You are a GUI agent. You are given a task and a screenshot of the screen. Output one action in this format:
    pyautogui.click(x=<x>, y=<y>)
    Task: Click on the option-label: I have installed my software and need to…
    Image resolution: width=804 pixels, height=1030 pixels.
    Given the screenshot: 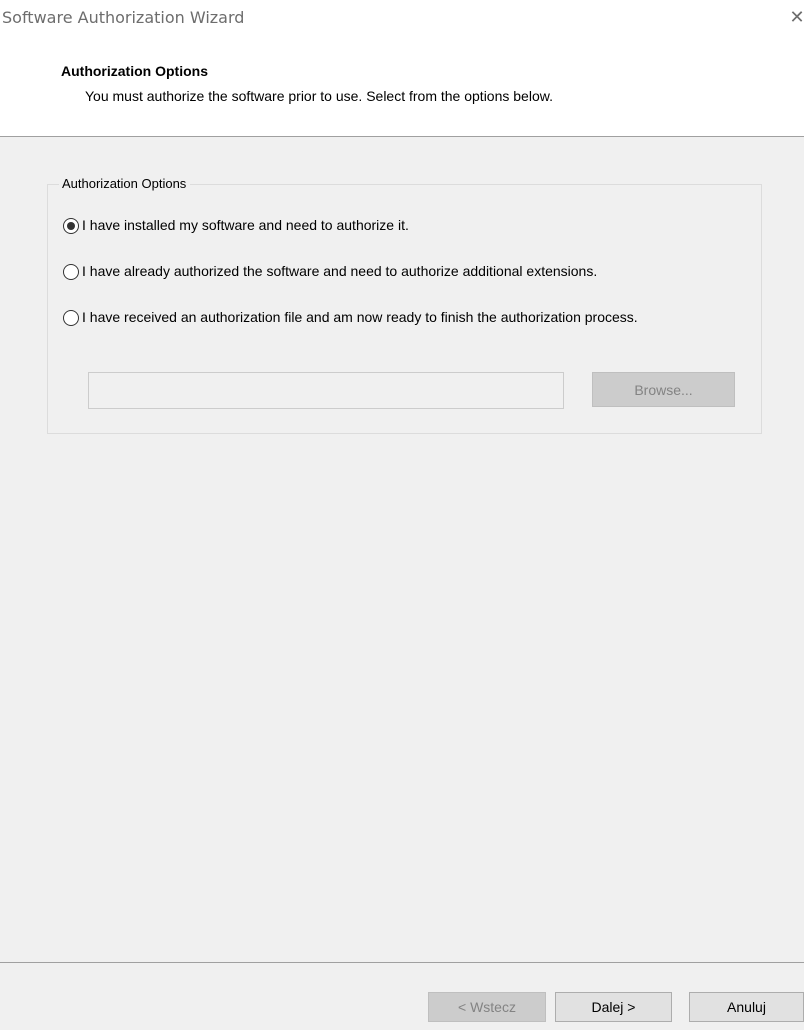 What is the action you would take?
    pyautogui.click(x=245, y=225)
    